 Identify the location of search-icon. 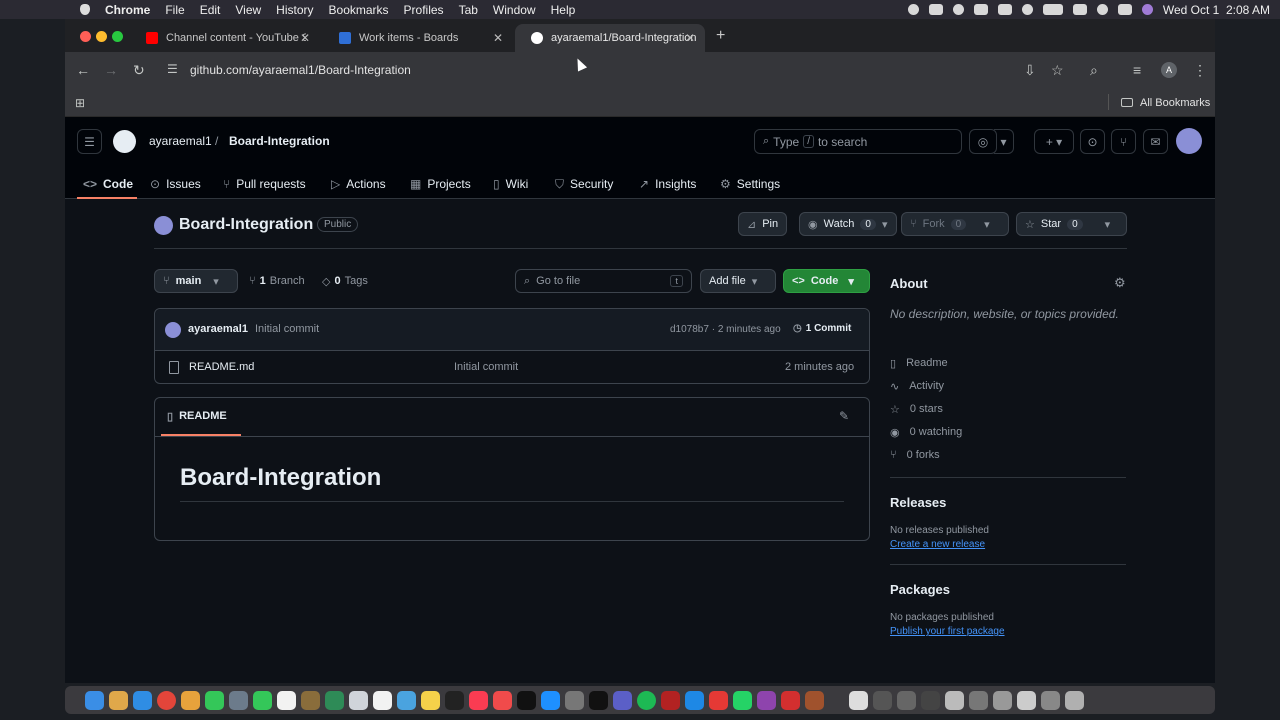
(1102, 9).